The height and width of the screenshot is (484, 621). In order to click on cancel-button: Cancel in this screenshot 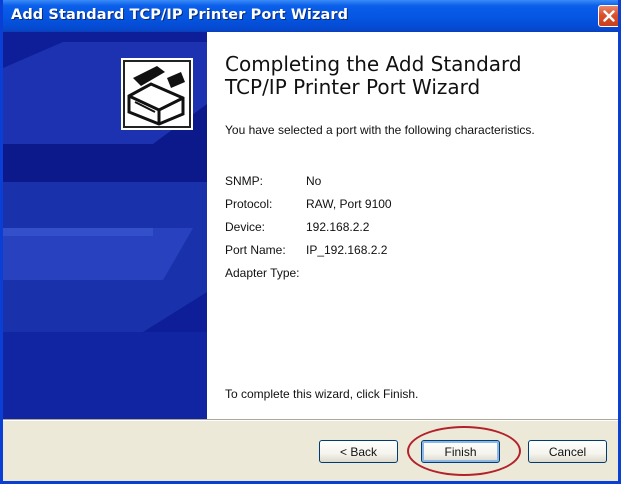, I will do `click(567, 451)`.